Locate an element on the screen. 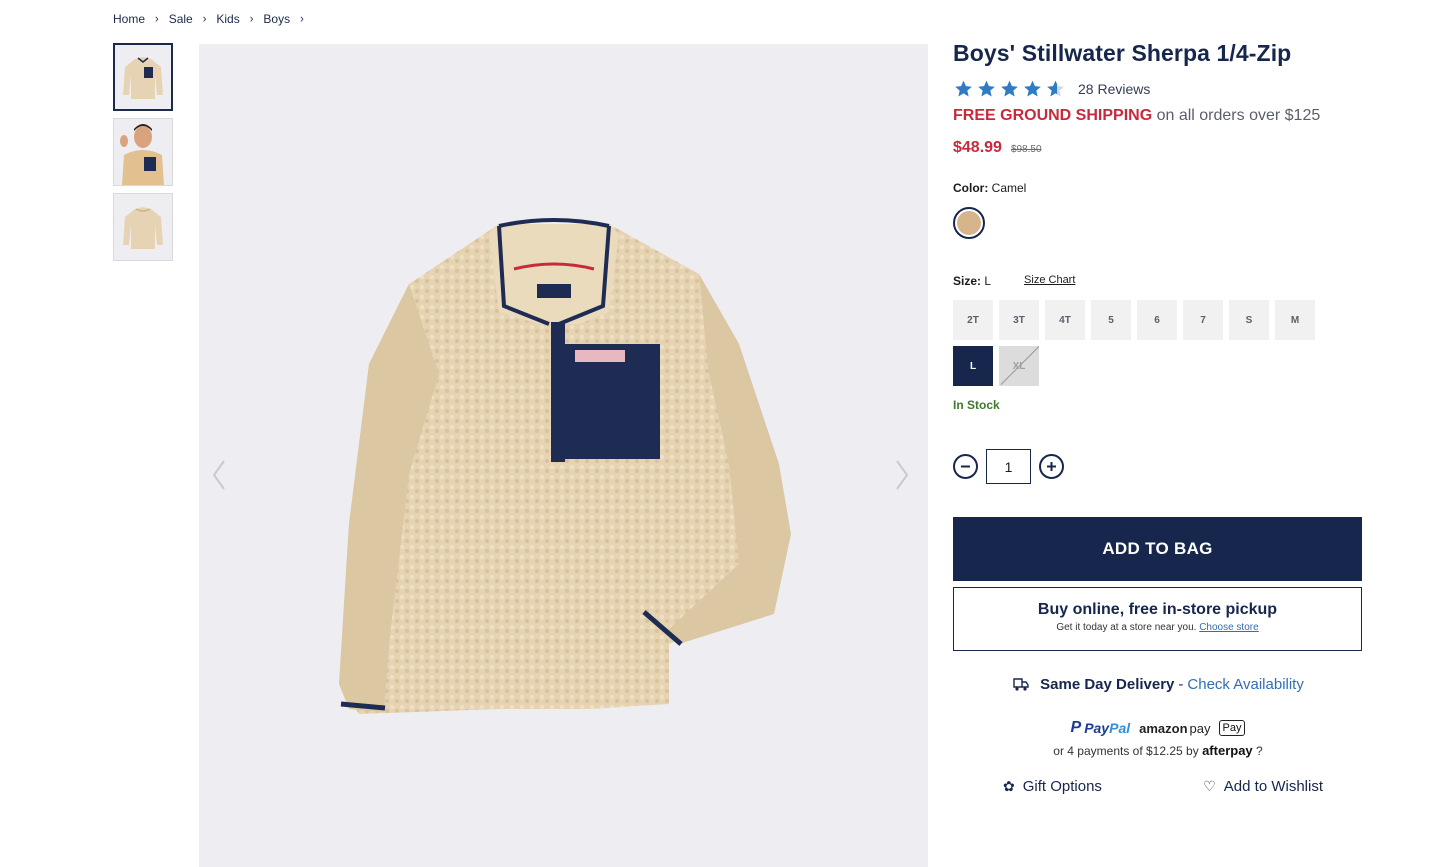 The image size is (1438, 867). afterpay-installments: or 4 payments of $12.25 by afterpay ? is located at coordinates (1158, 750).